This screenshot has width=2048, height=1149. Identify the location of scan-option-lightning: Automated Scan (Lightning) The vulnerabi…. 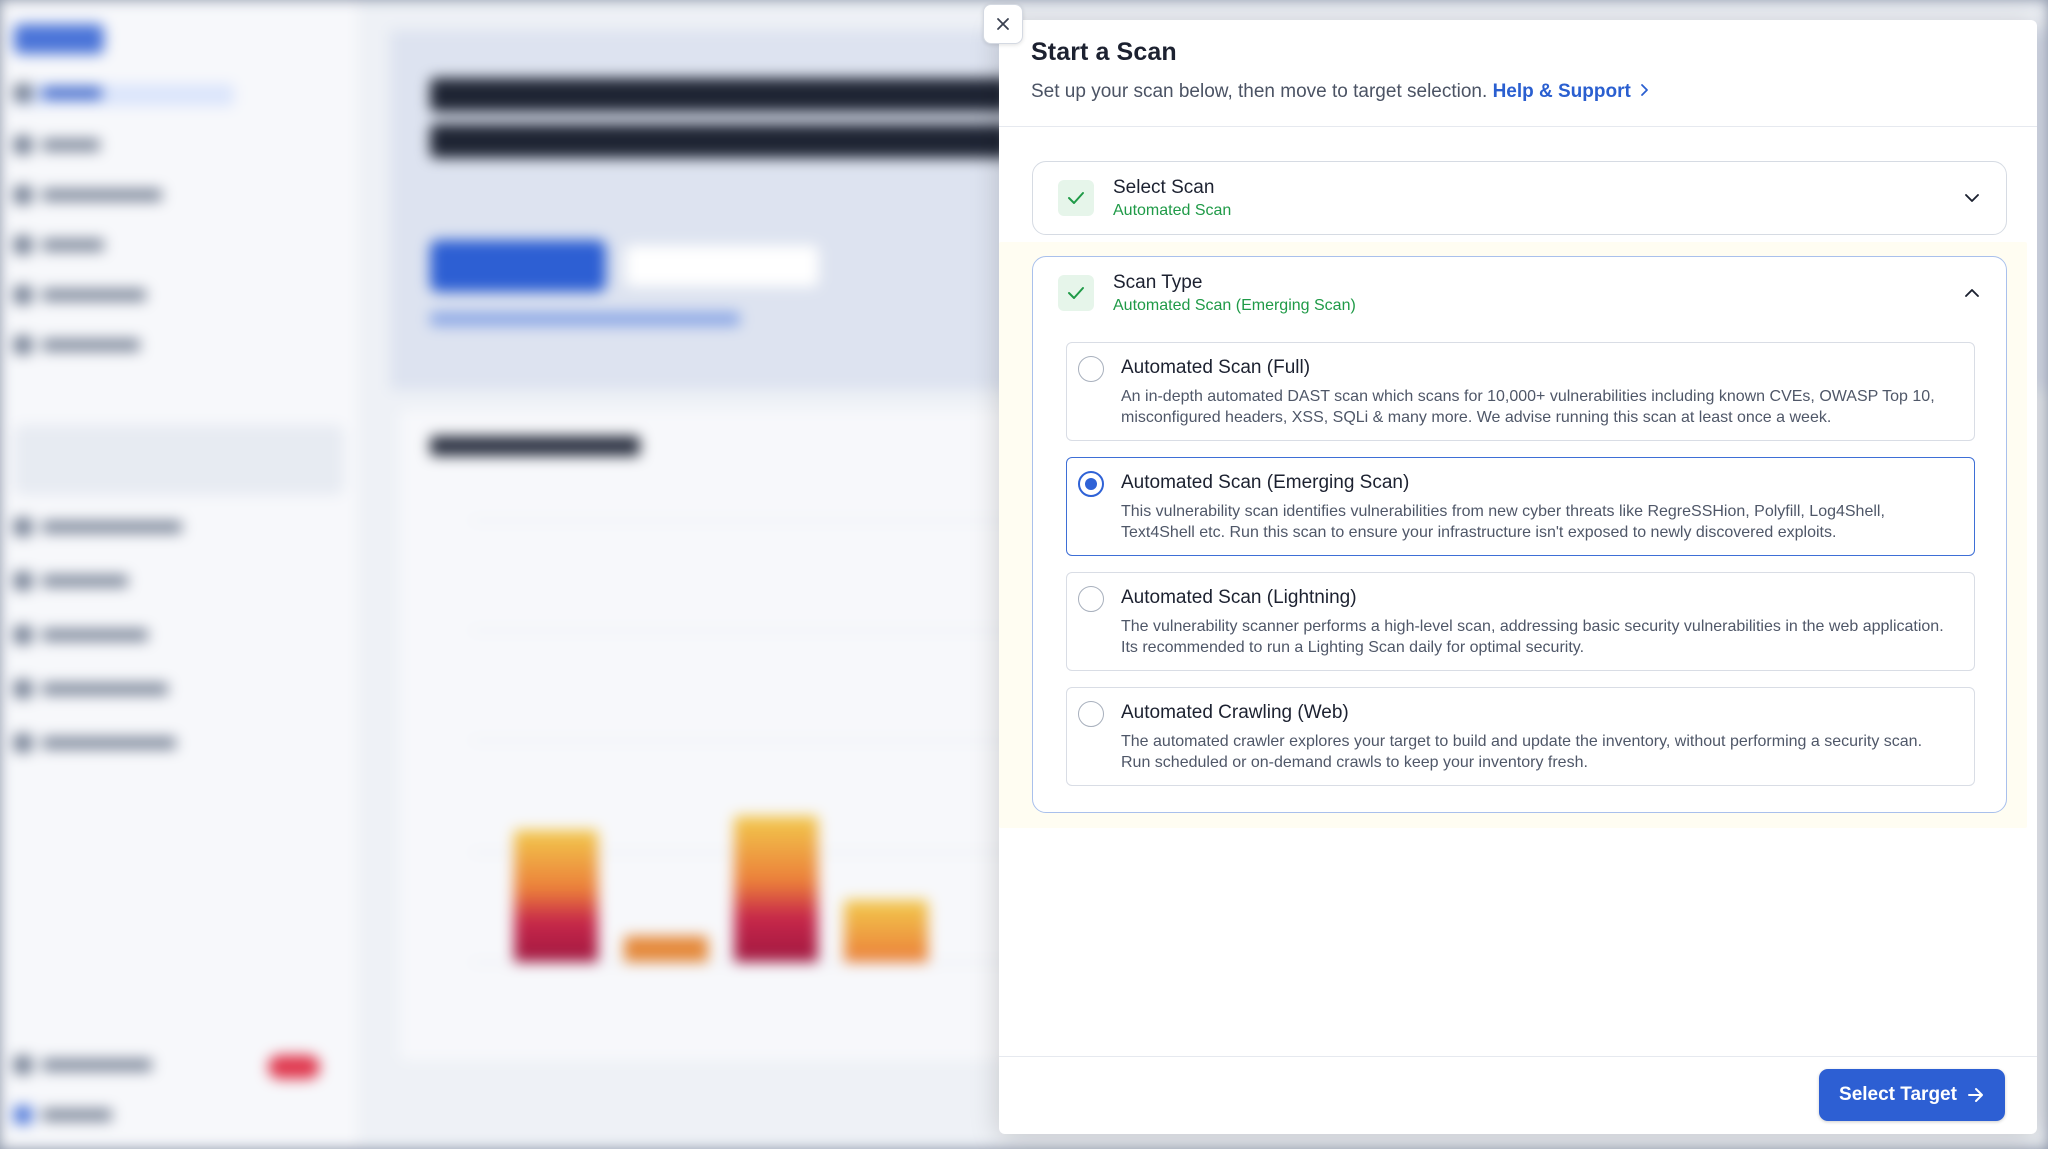
(1520, 621).